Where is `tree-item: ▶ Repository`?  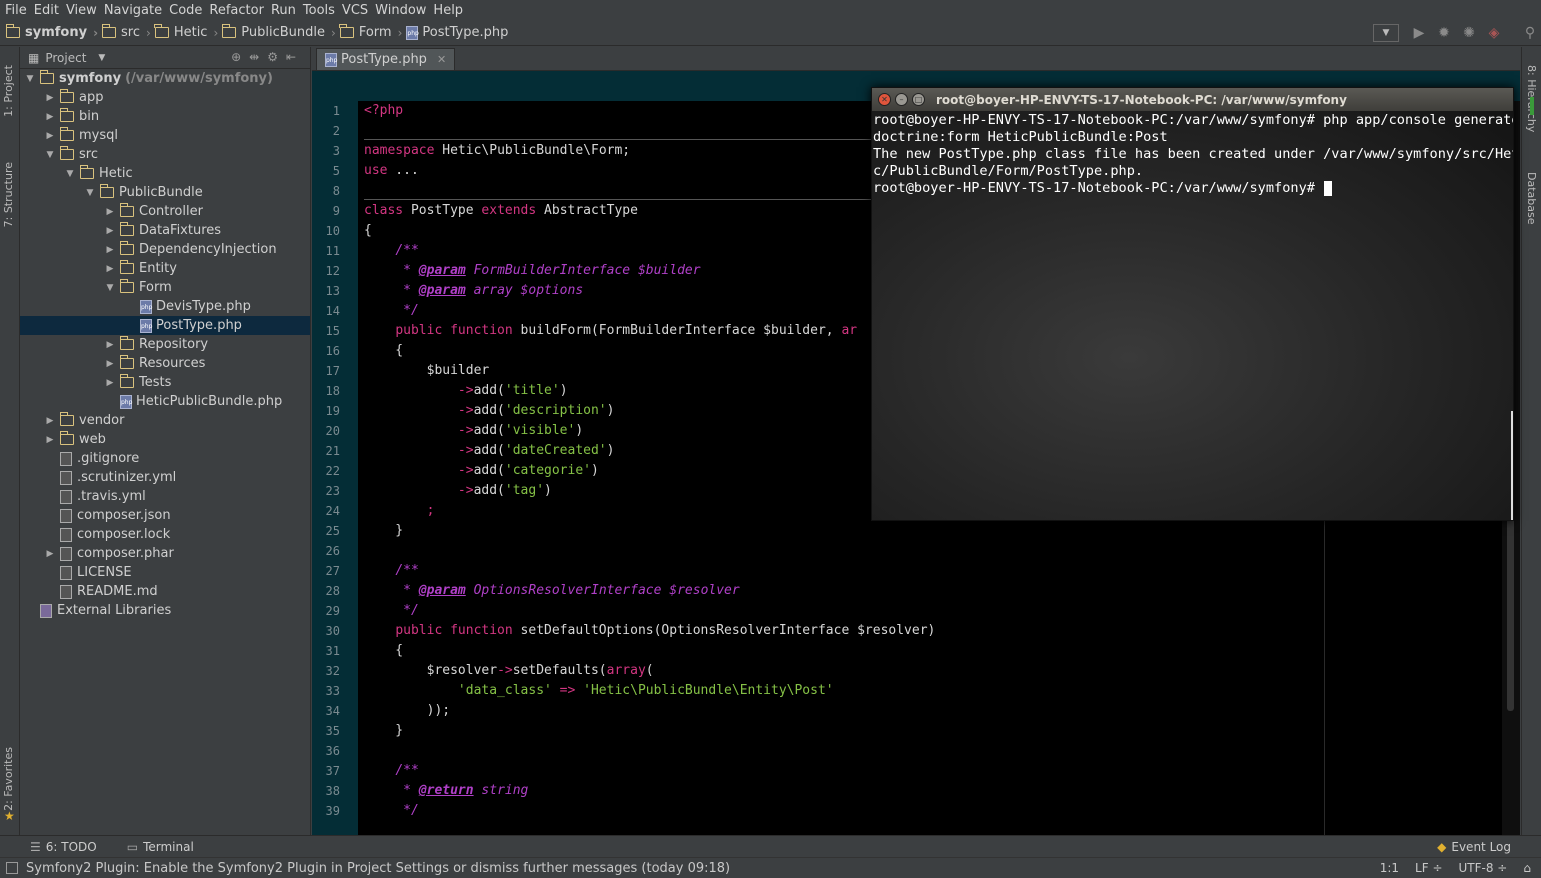 tree-item: ▶ Repository is located at coordinates (165, 344).